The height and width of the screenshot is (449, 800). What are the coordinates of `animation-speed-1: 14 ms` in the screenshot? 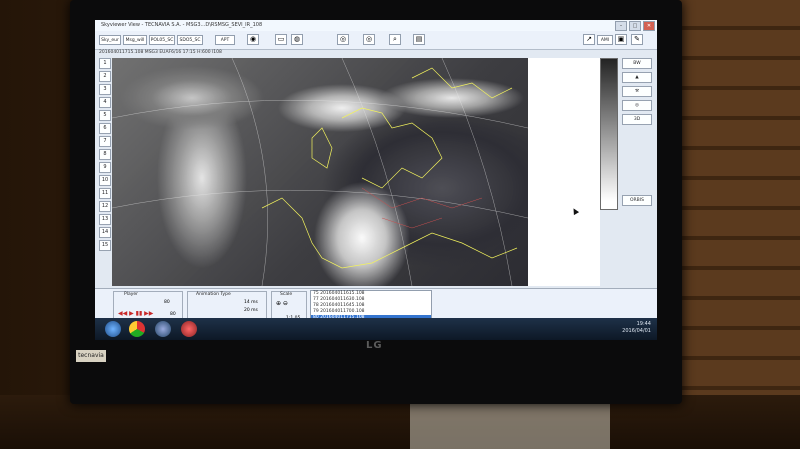 It's located at (251, 302).